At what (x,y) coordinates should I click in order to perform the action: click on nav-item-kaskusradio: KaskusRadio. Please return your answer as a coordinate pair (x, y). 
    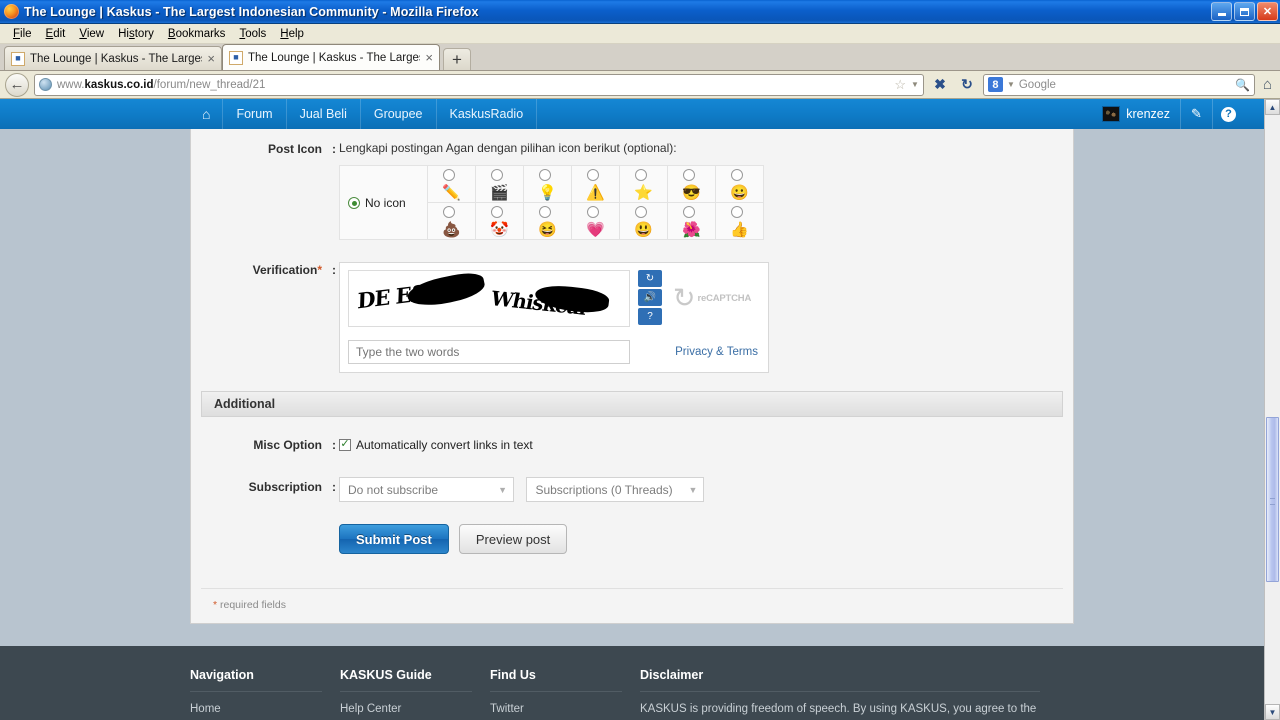
    Looking at the image, I should click on (487, 114).